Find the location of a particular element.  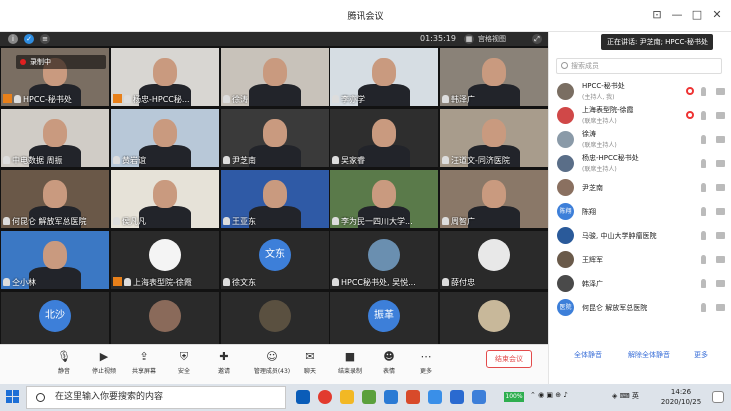

edge-icon is located at coordinates (303, 397).